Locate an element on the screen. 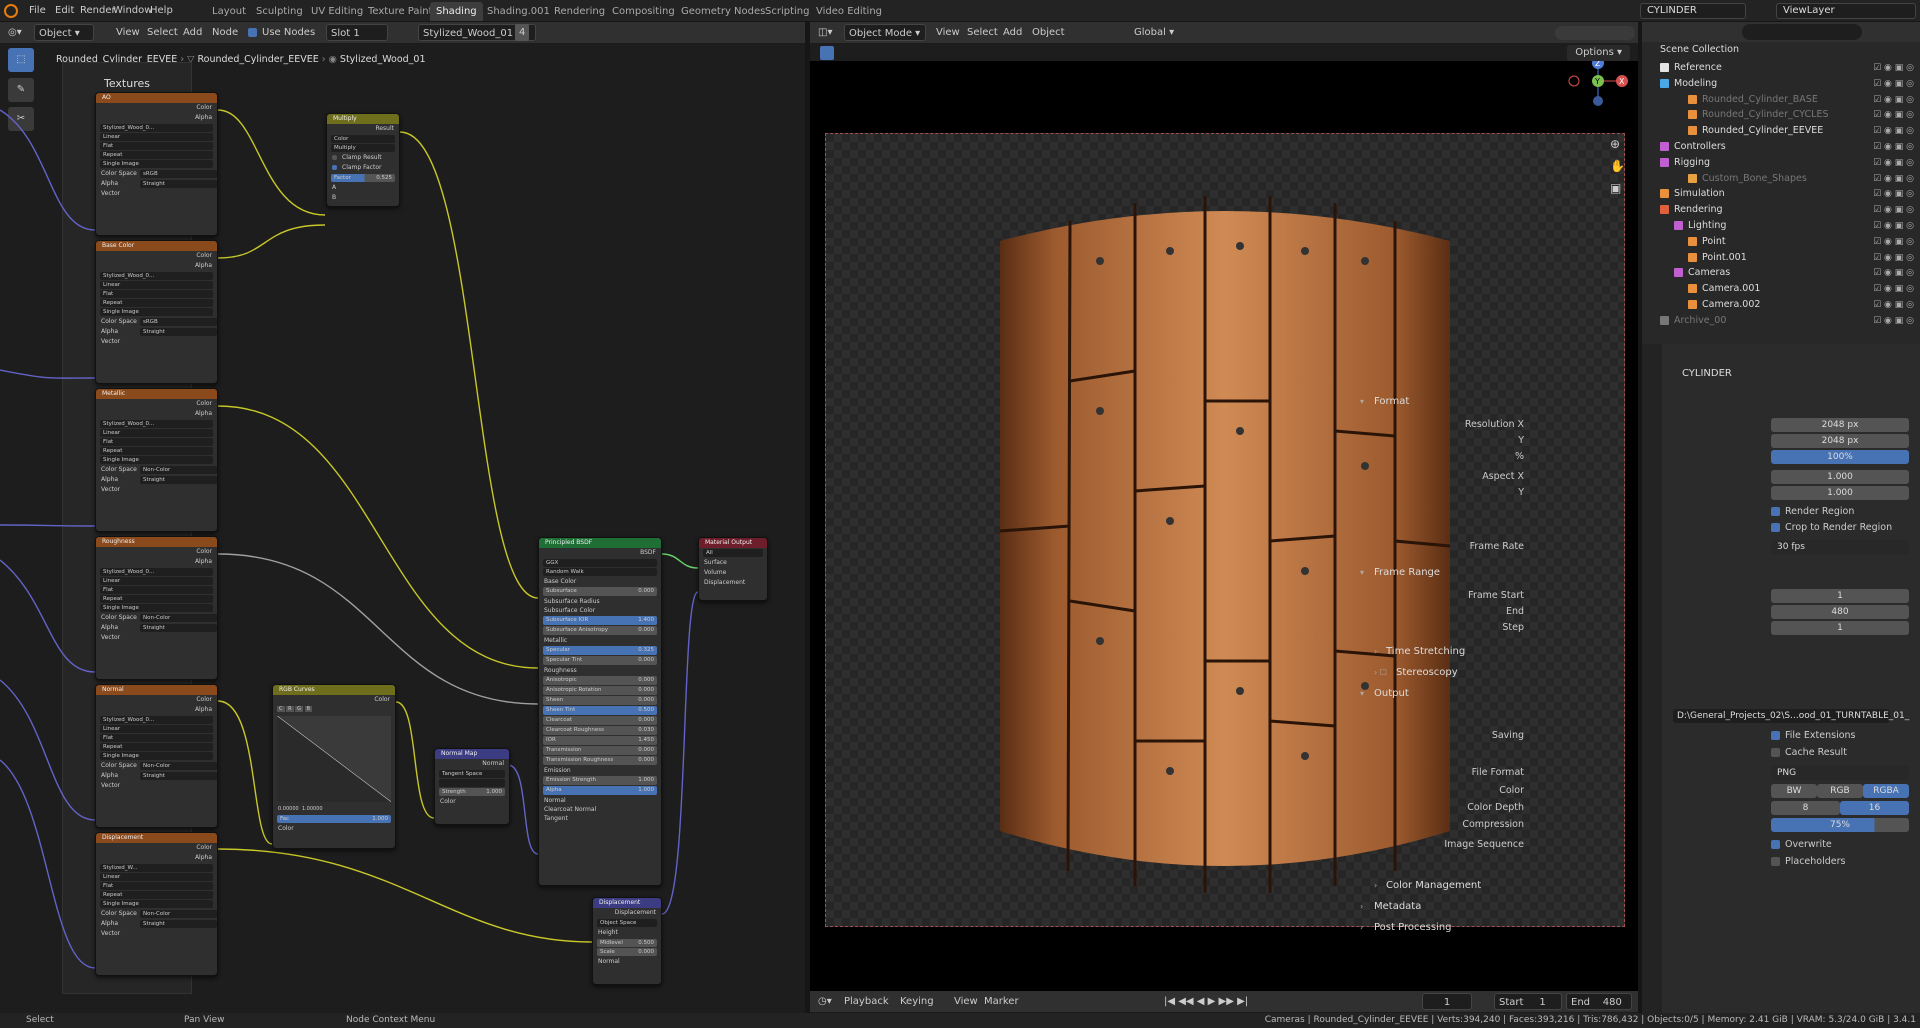  playback-controls: |◀ ◀◀ ◀ ▶ ▶▶ ▶| is located at coordinates (1206, 1001).